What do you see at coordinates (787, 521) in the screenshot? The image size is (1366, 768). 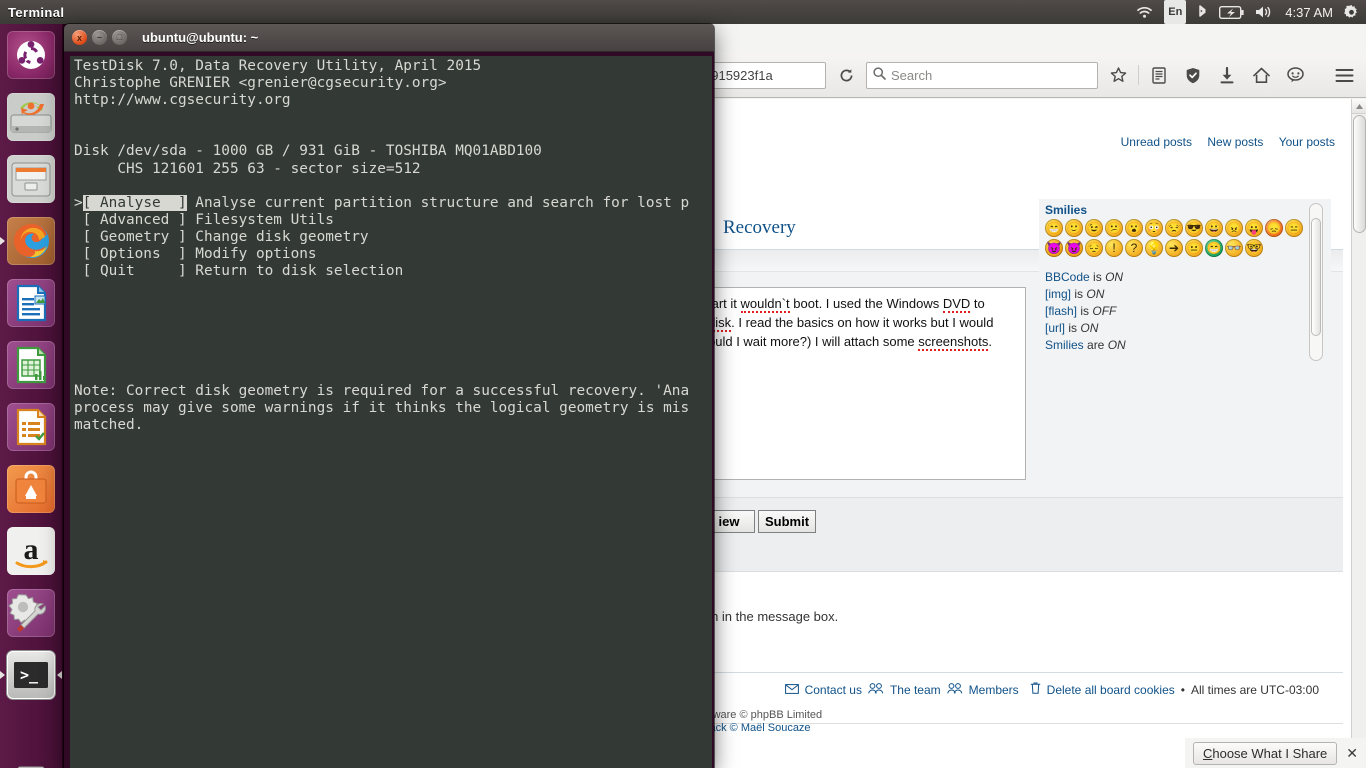 I see `submit-button: Submit` at bounding box center [787, 521].